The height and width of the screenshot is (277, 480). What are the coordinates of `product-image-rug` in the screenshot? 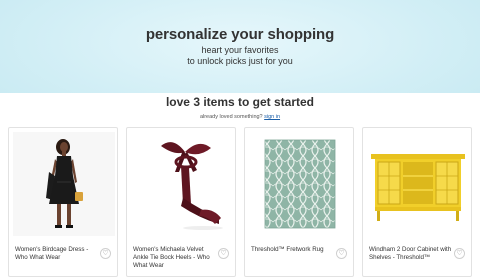 It's located at (300, 184).